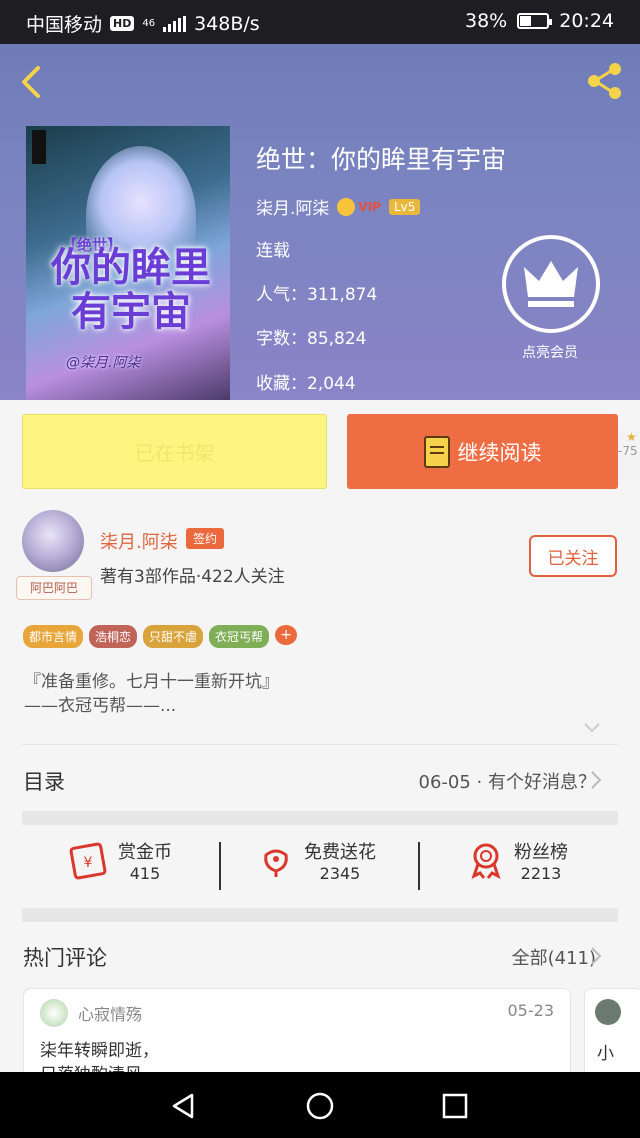 Image resolution: width=640 pixels, height=1138 pixels. Describe the element at coordinates (518, 860) in the screenshot. I see `fan-rank-stat: 粉丝榜 2213` at that location.